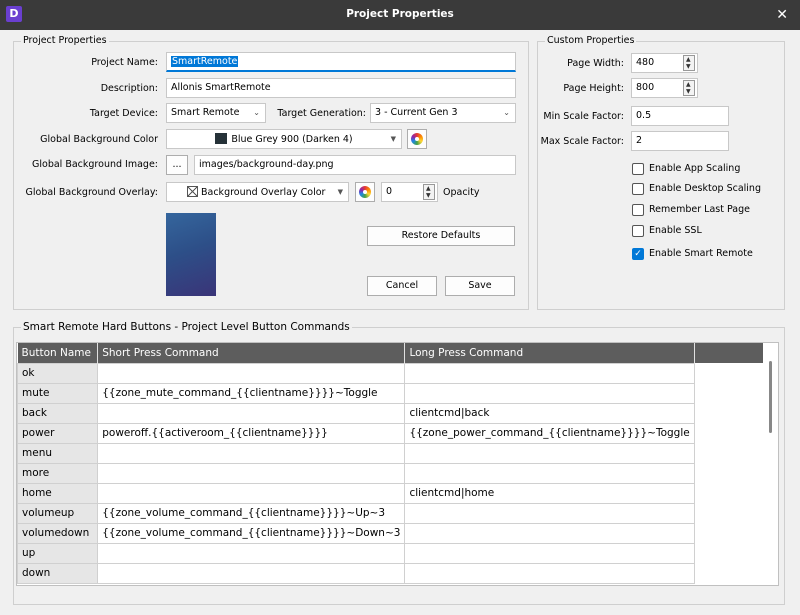  What do you see at coordinates (58, 353) in the screenshot?
I see `column-header: Button Name` at bounding box center [58, 353].